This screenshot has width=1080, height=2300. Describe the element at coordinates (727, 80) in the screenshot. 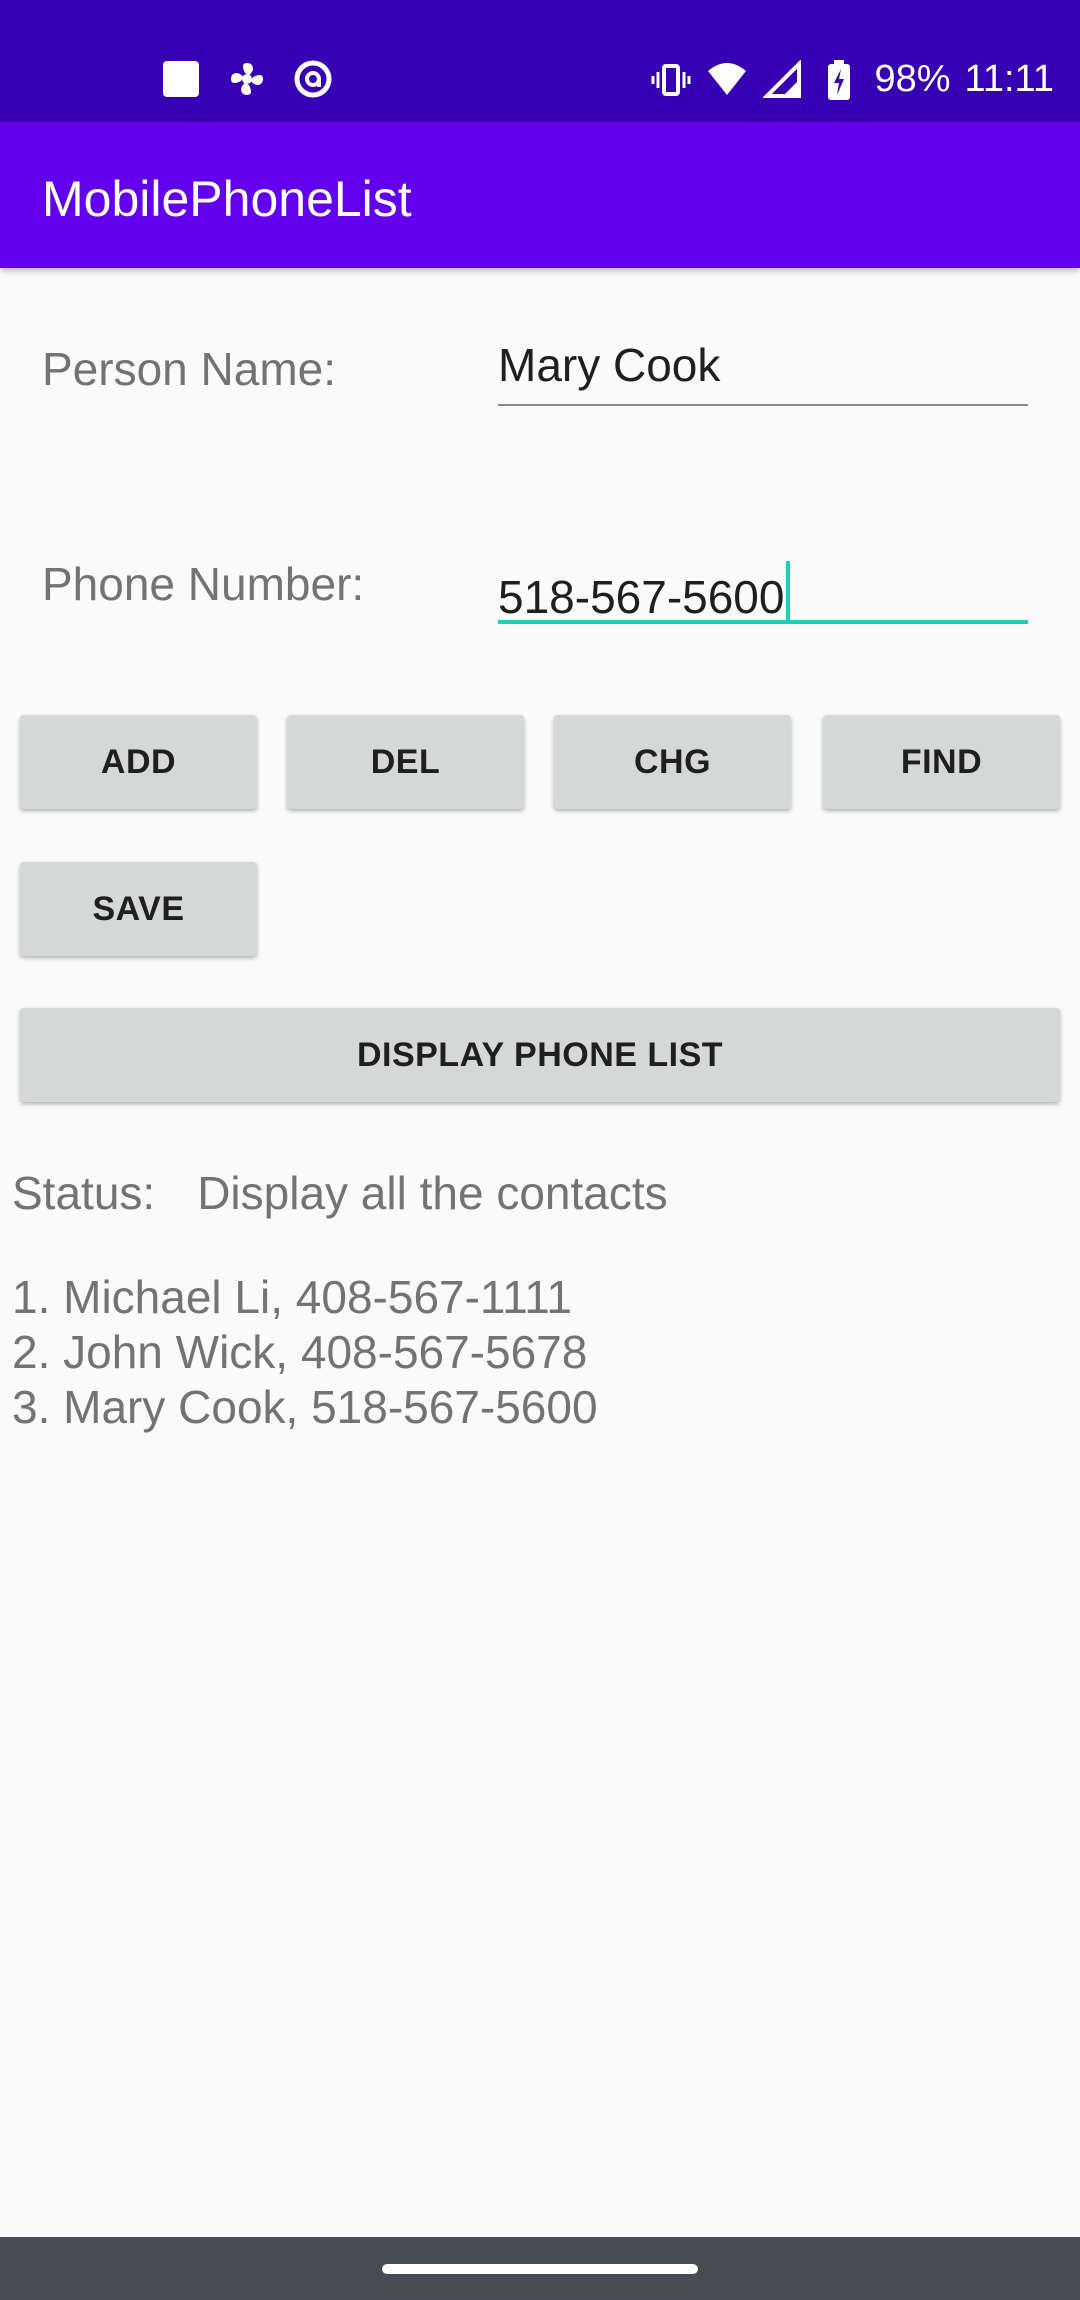

I see `wifi-icon` at that location.